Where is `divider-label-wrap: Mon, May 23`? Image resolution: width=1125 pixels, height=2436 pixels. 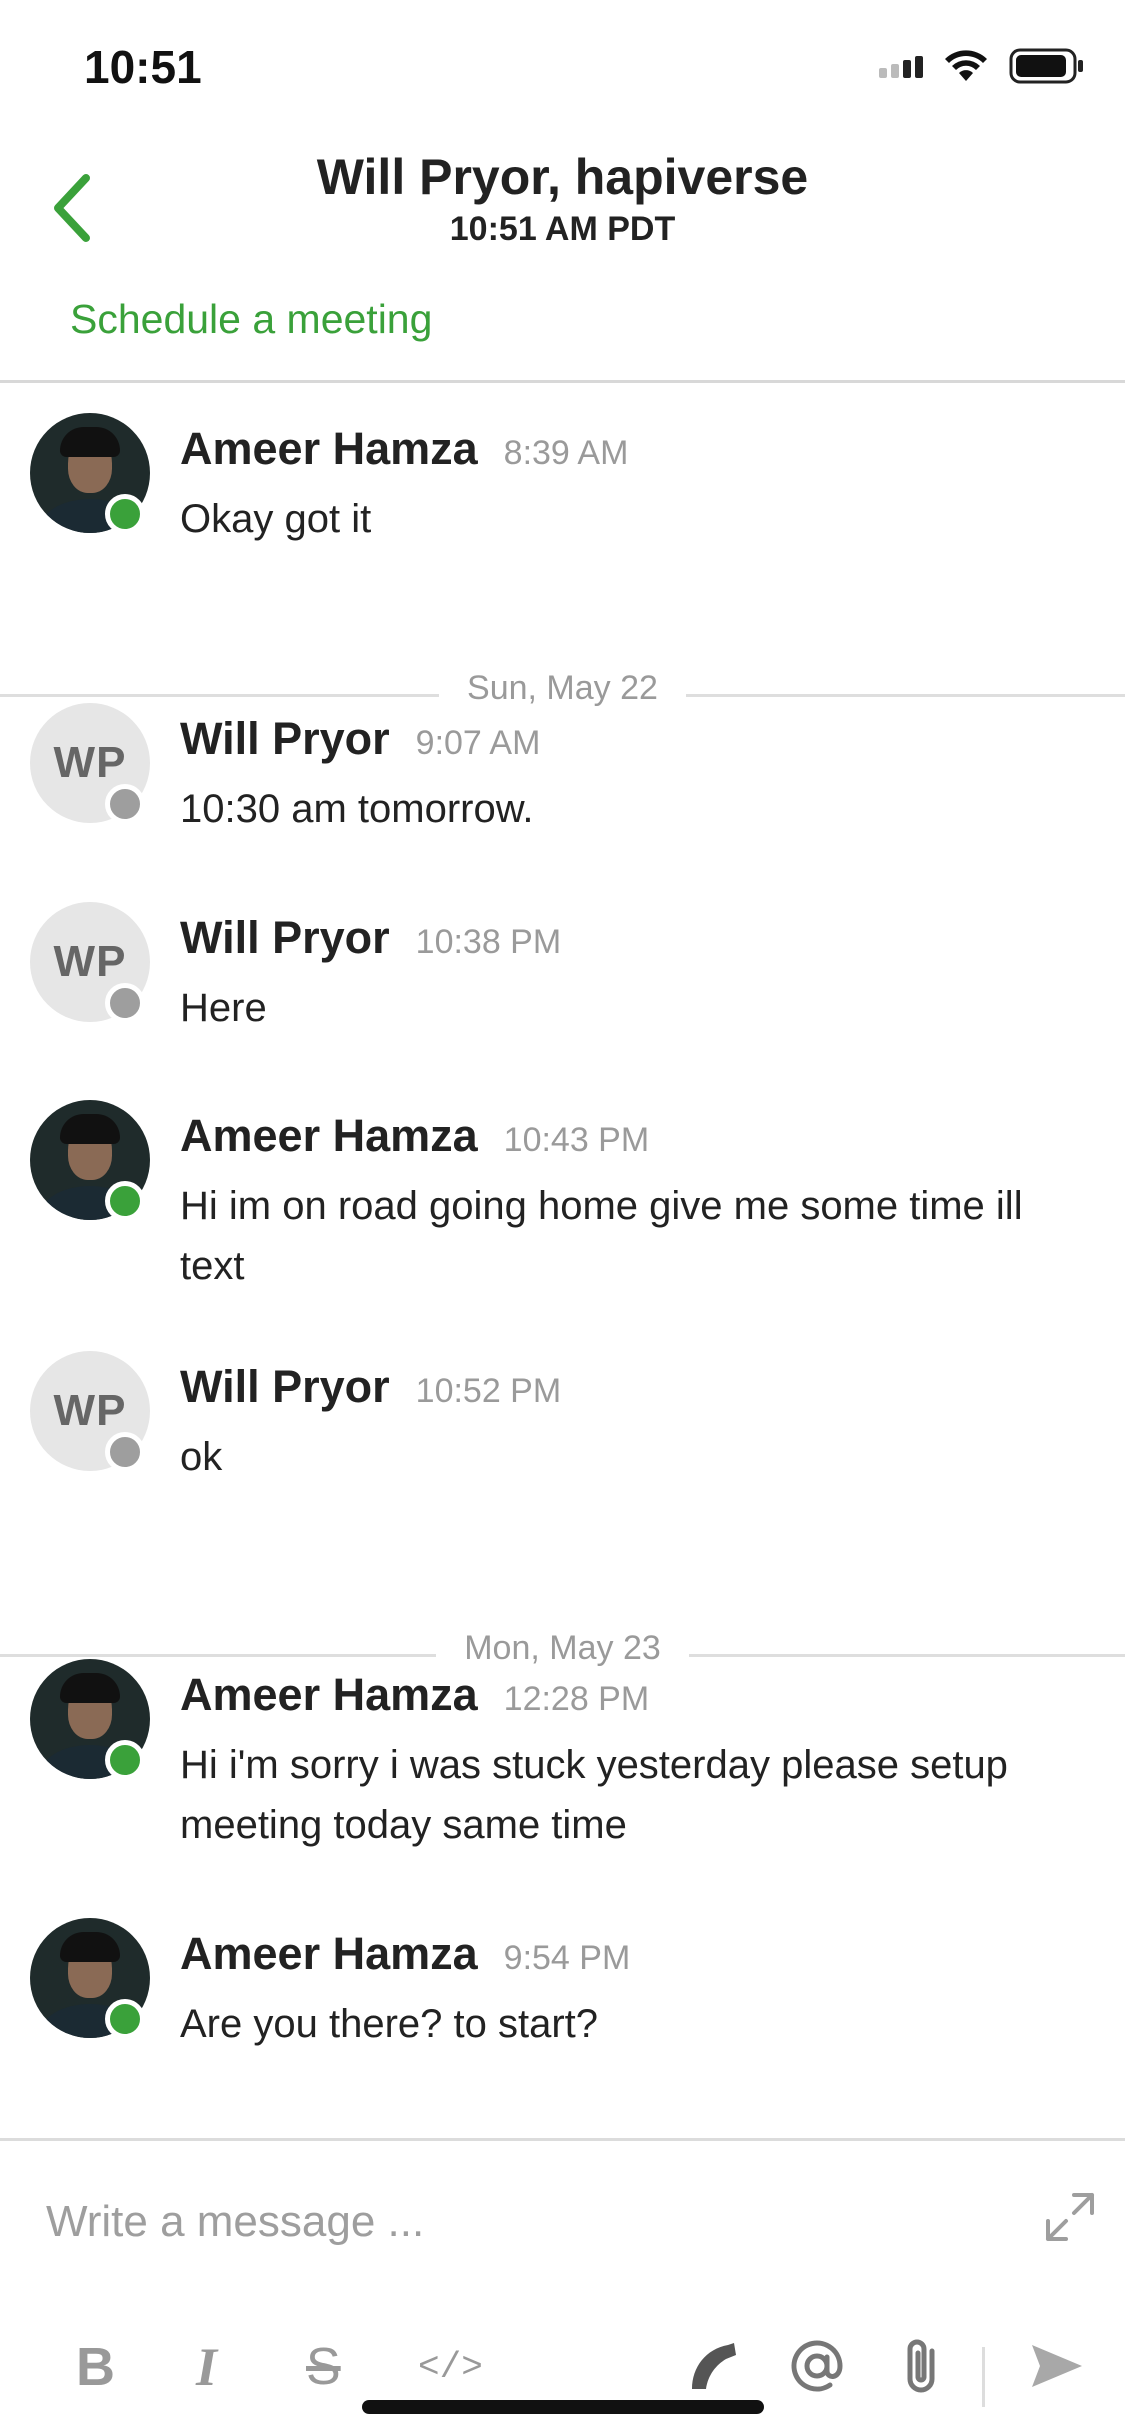
divider-label-wrap: Mon, May 23 is located at coordinates (562, 1648).